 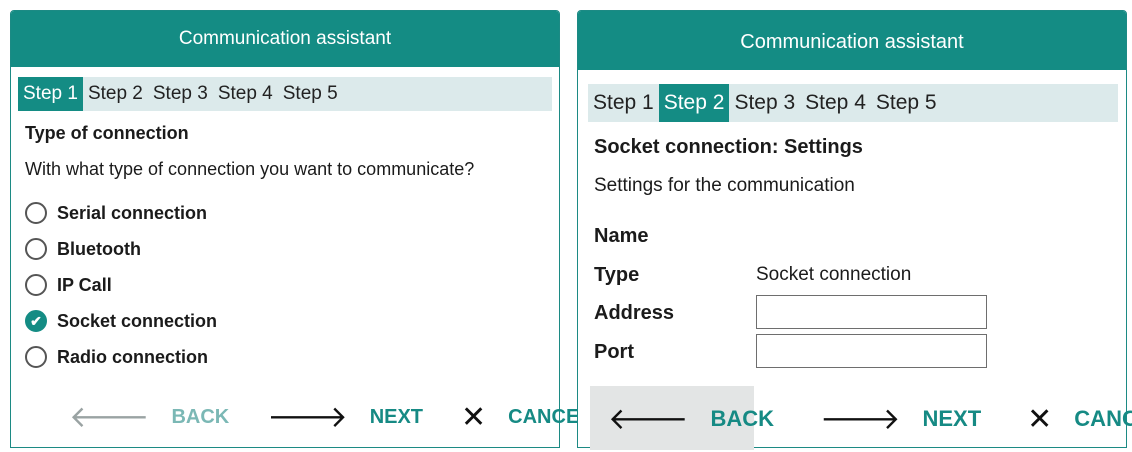 I want to click on address-label: Address, so click(x=634, y=313).